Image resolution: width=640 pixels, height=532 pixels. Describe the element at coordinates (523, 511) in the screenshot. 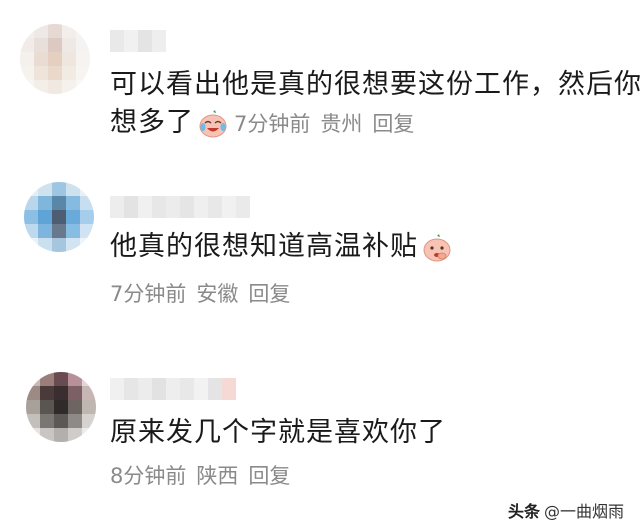

I see `watermark-brand: 头条` at that location.